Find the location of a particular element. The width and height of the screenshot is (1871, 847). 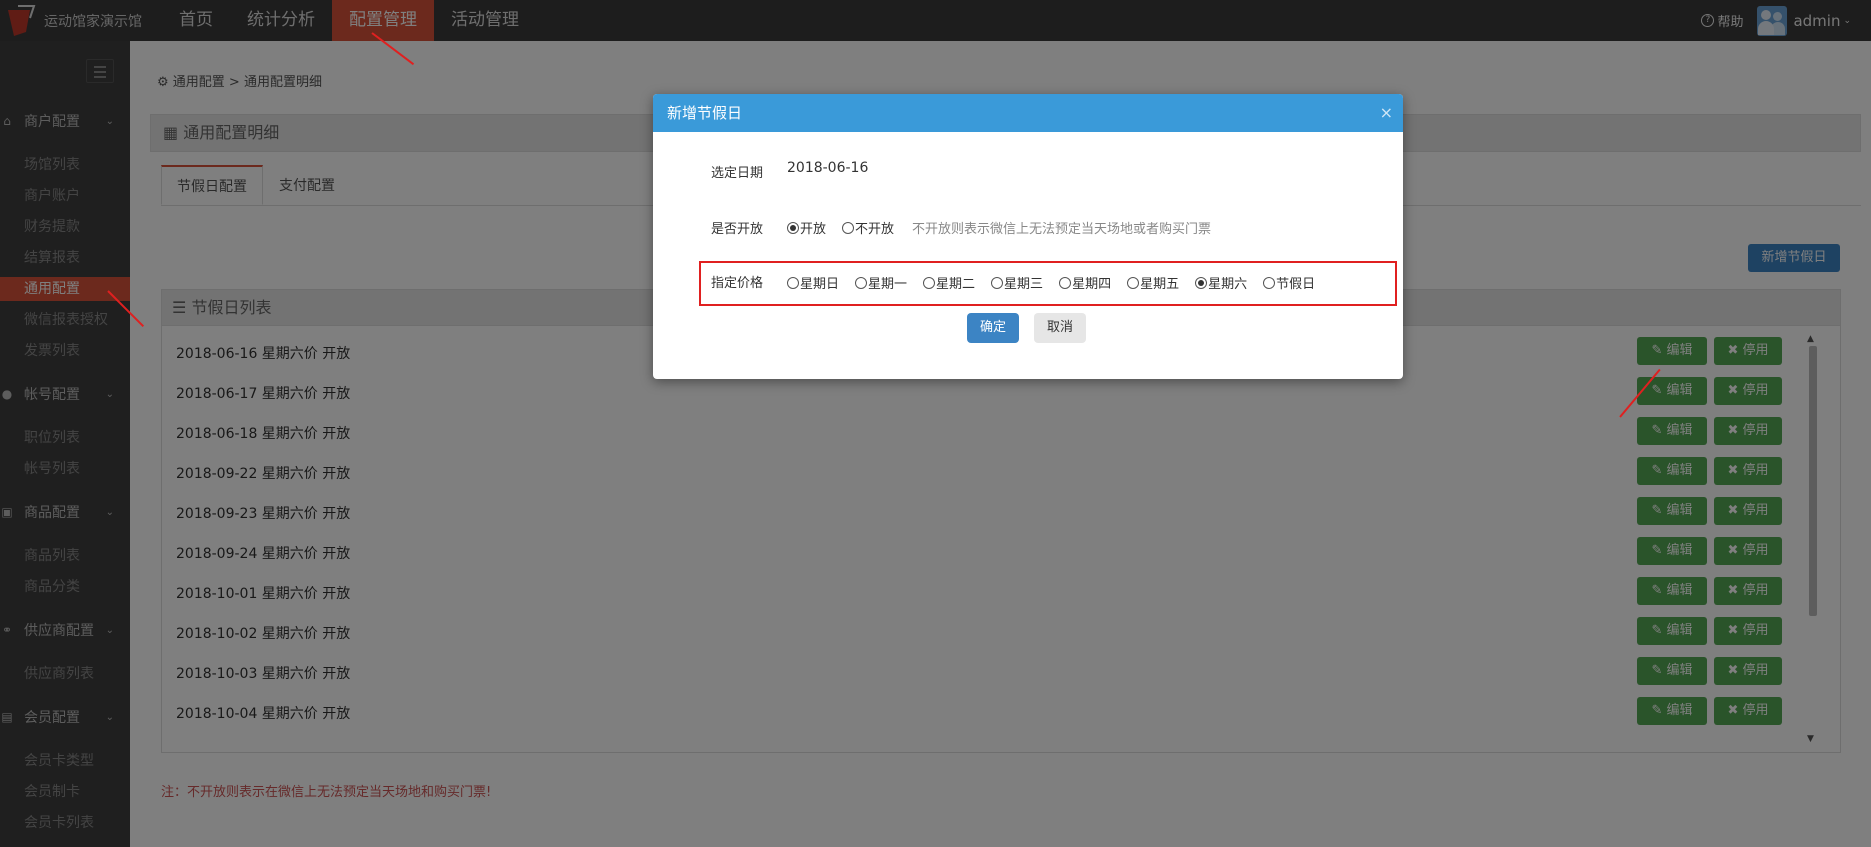

price-label: 指定价格 is located at coordinates (737, 283).